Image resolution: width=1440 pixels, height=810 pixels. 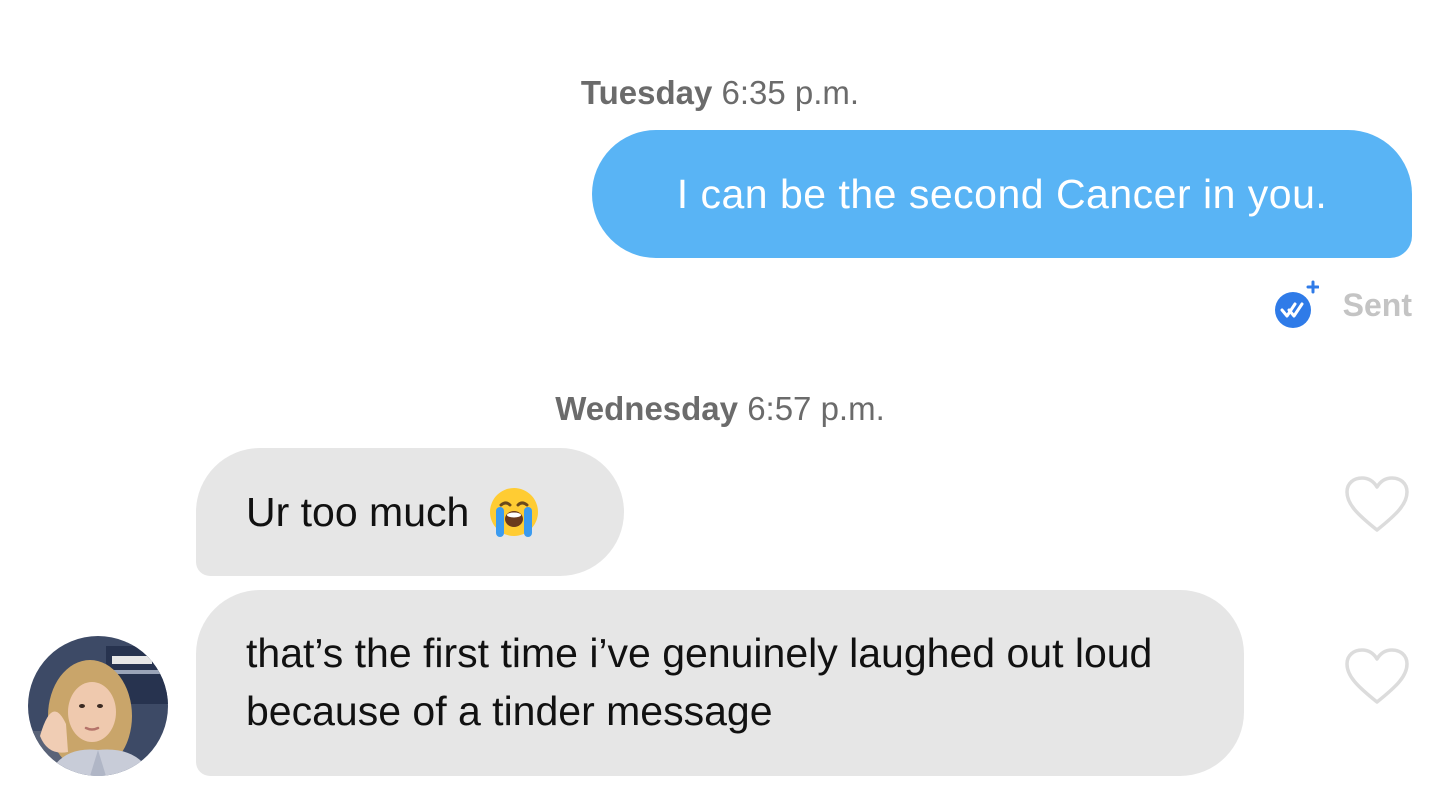 I want to click on message-status: Sent, so click(x=1340, y=305).